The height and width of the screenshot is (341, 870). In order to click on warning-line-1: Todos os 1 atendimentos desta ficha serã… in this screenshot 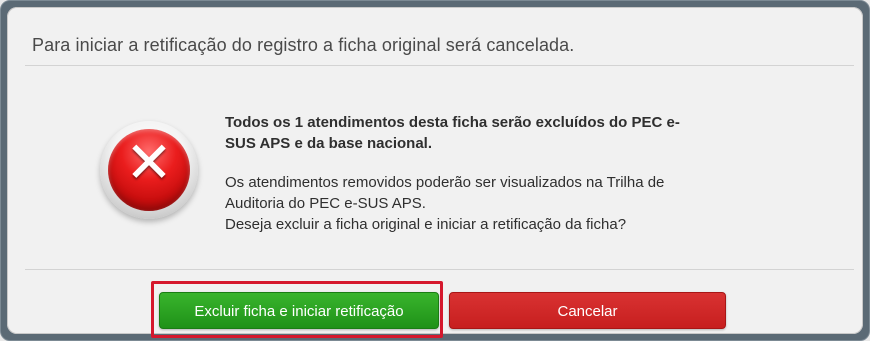, I will do `click(452, 122)`.